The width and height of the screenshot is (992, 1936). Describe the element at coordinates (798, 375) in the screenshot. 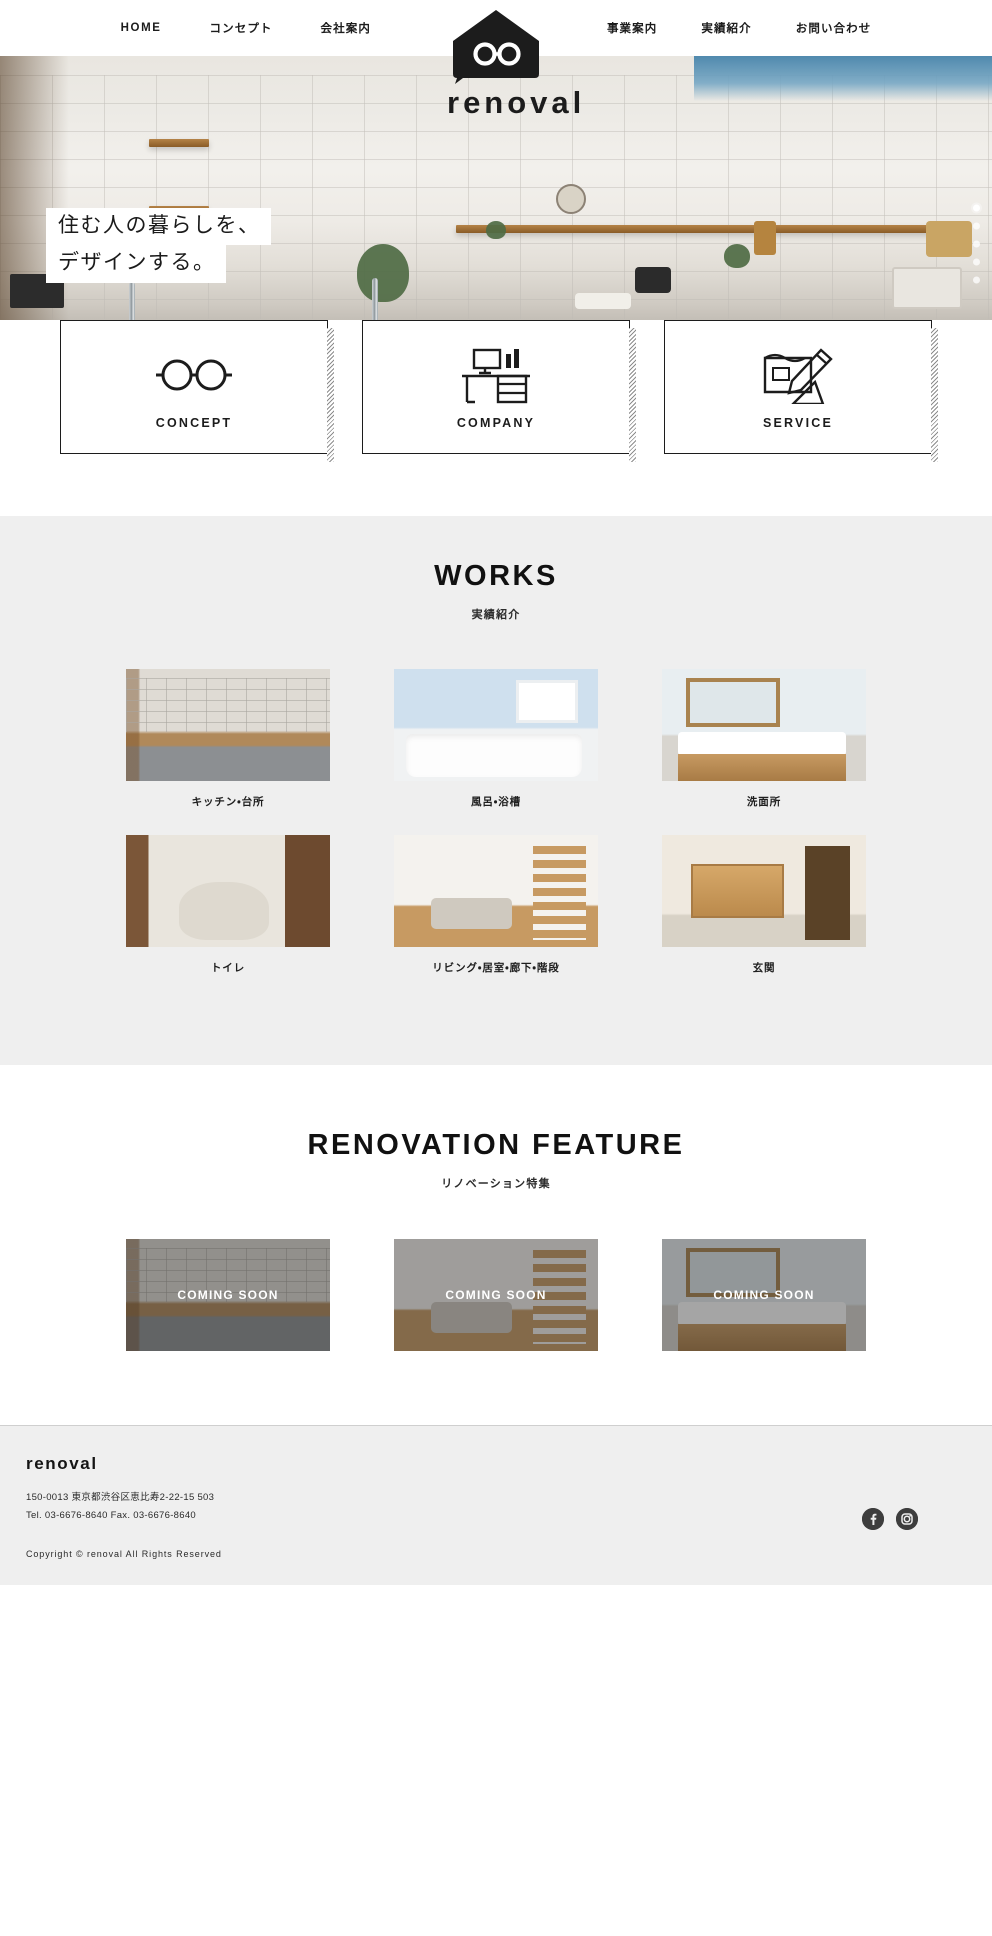

I see `blueprint-pencil-icon` at that location.